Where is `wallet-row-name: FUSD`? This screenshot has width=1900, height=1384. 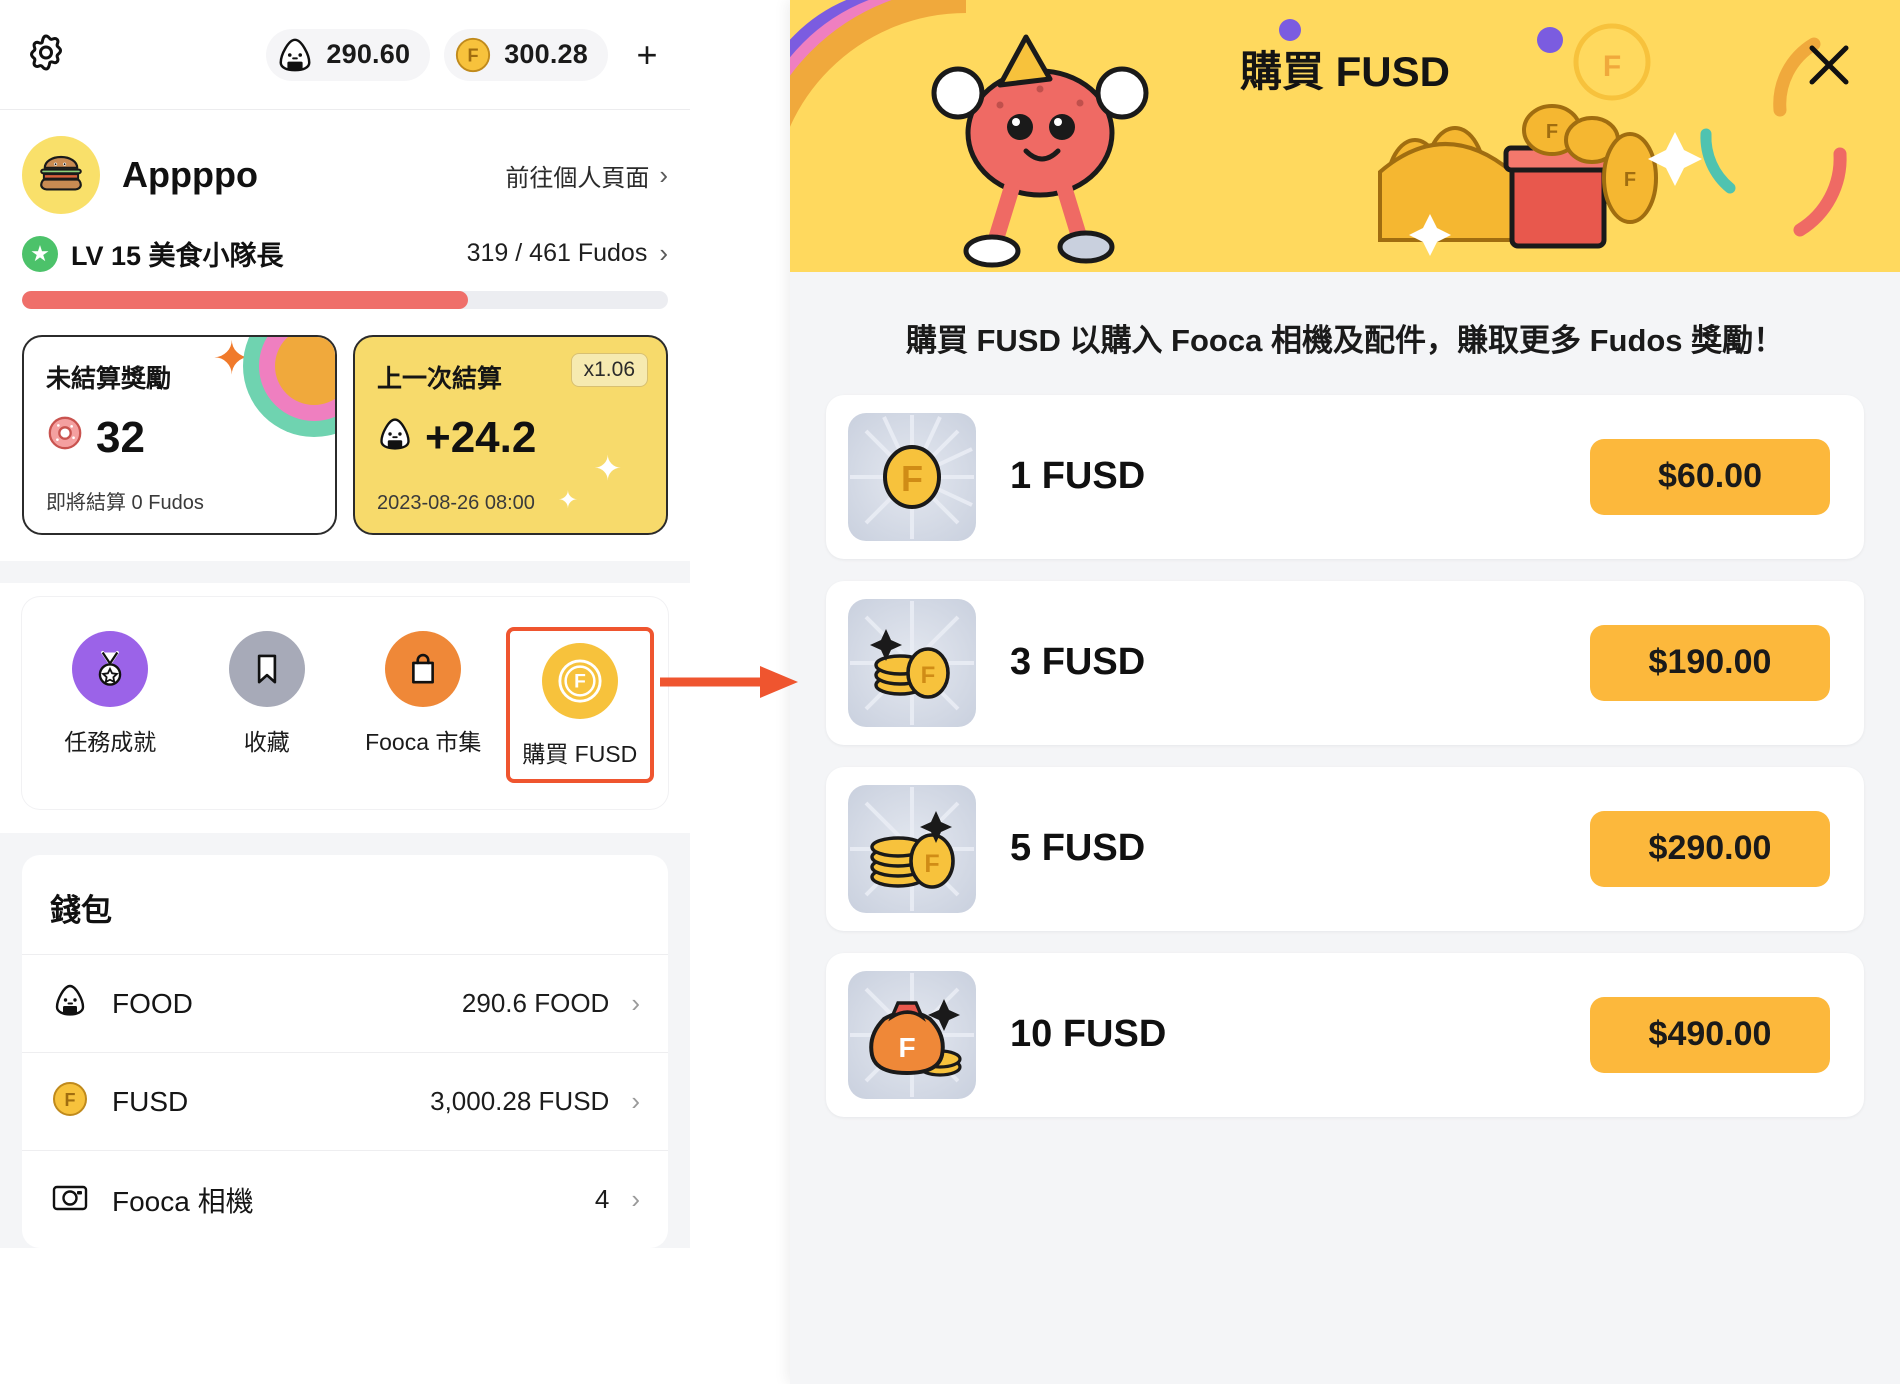
wallet-row-name: FUSD is located at coordinates (150, 1101).